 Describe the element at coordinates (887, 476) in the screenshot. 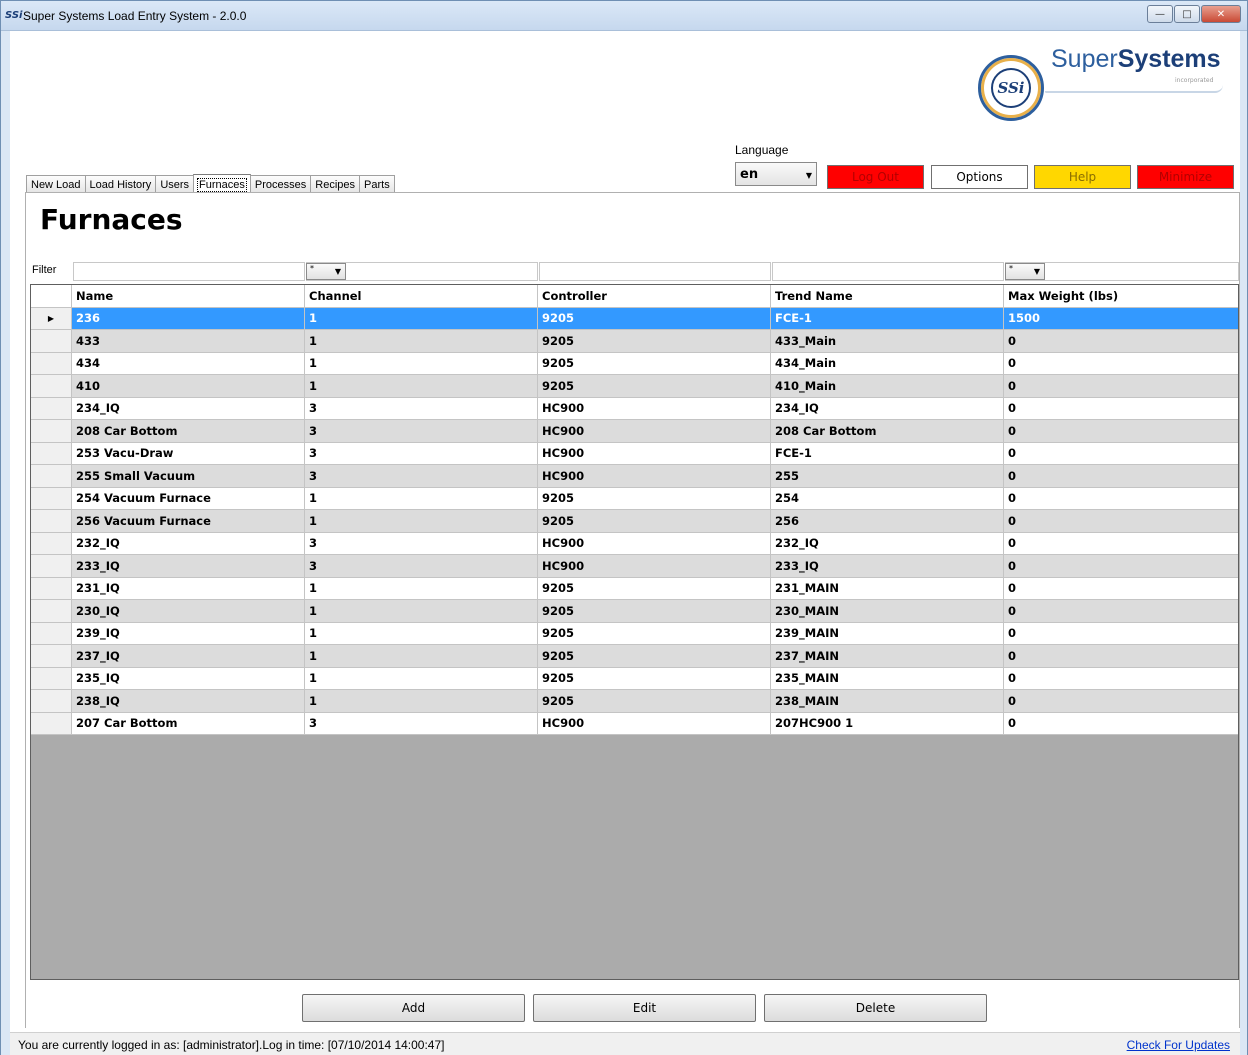

I see `table-cell: 255` at that location.